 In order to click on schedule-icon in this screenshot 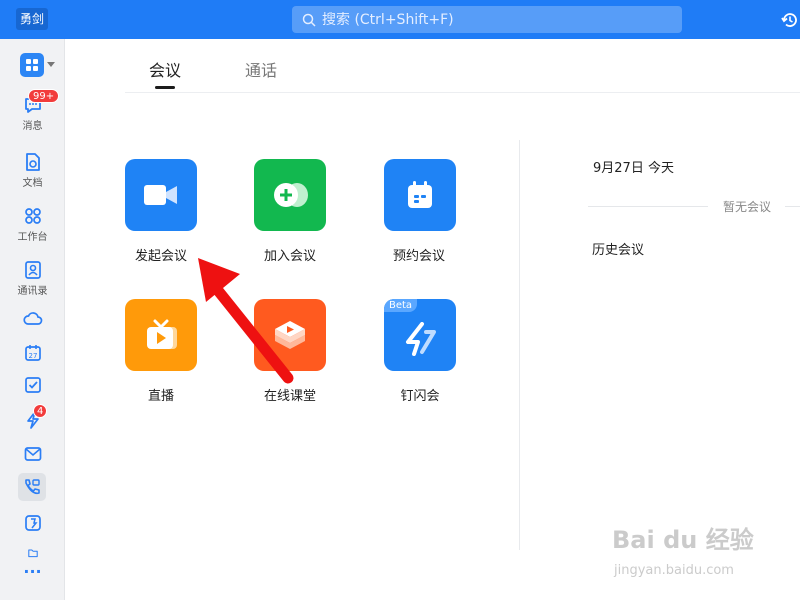, I will do `click(420, 194)`.